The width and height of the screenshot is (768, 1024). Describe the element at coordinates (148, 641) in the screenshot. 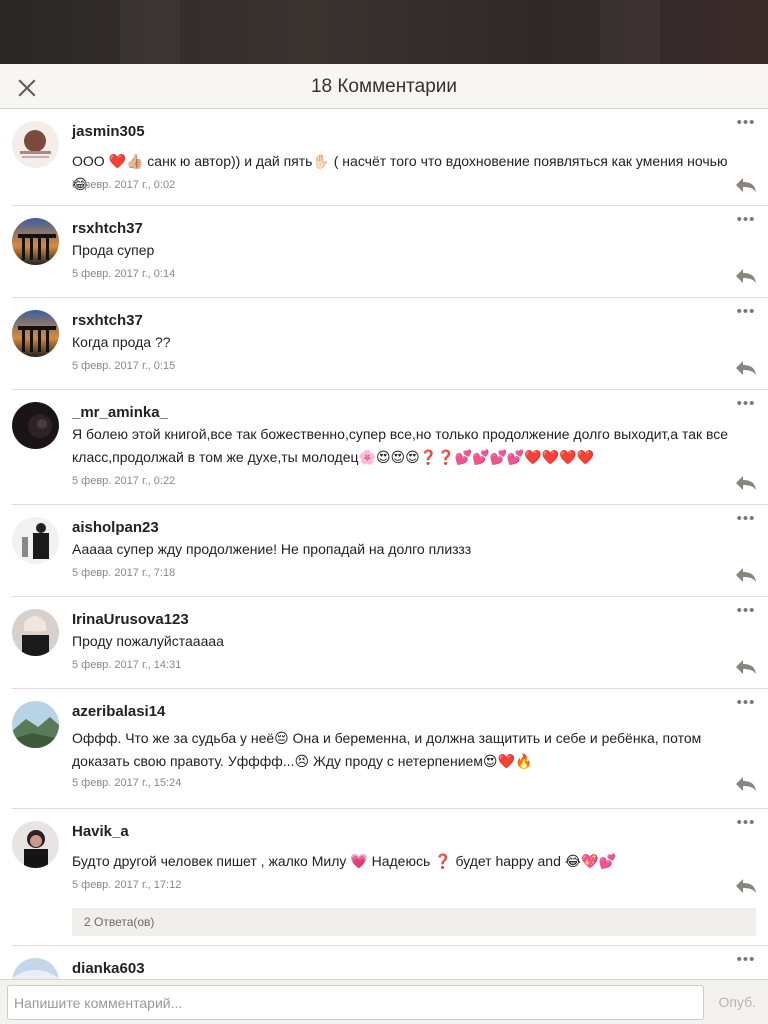

I see `comment-text: Проду пожалуйстааааа` at that location.